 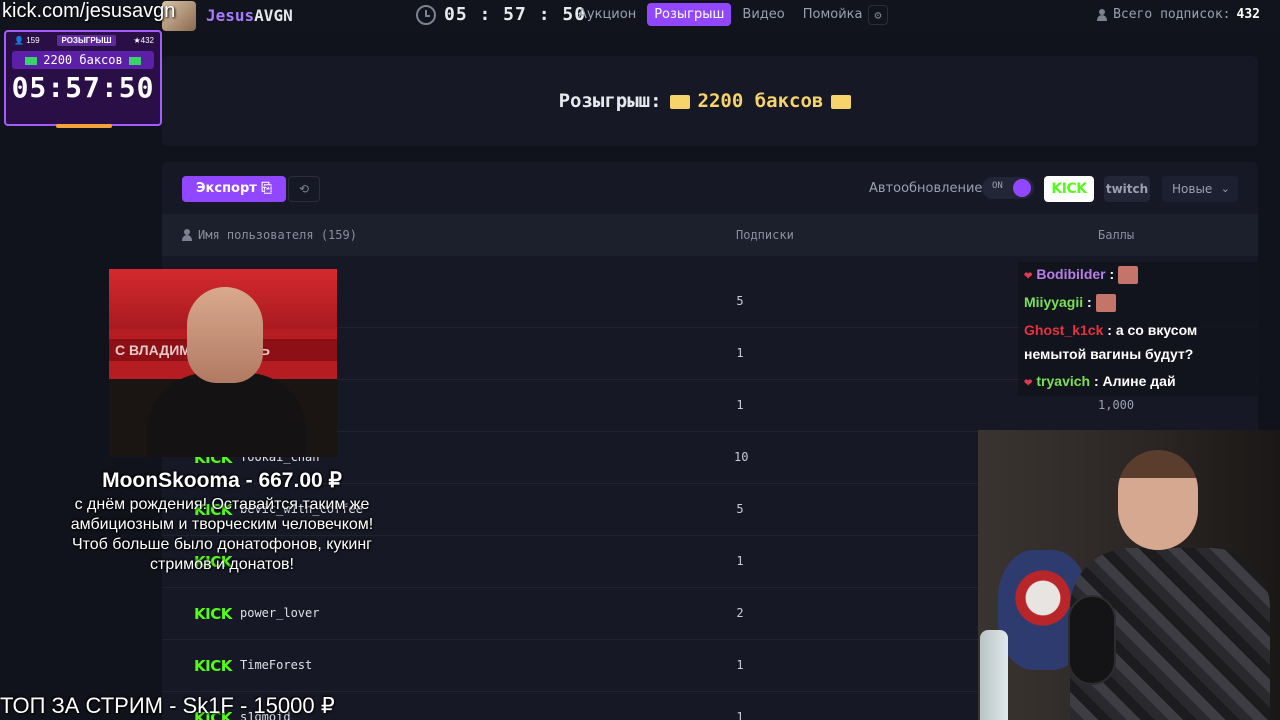 I want to click on chat-message: Miiyyagii :, so click(x=1070, y=303).